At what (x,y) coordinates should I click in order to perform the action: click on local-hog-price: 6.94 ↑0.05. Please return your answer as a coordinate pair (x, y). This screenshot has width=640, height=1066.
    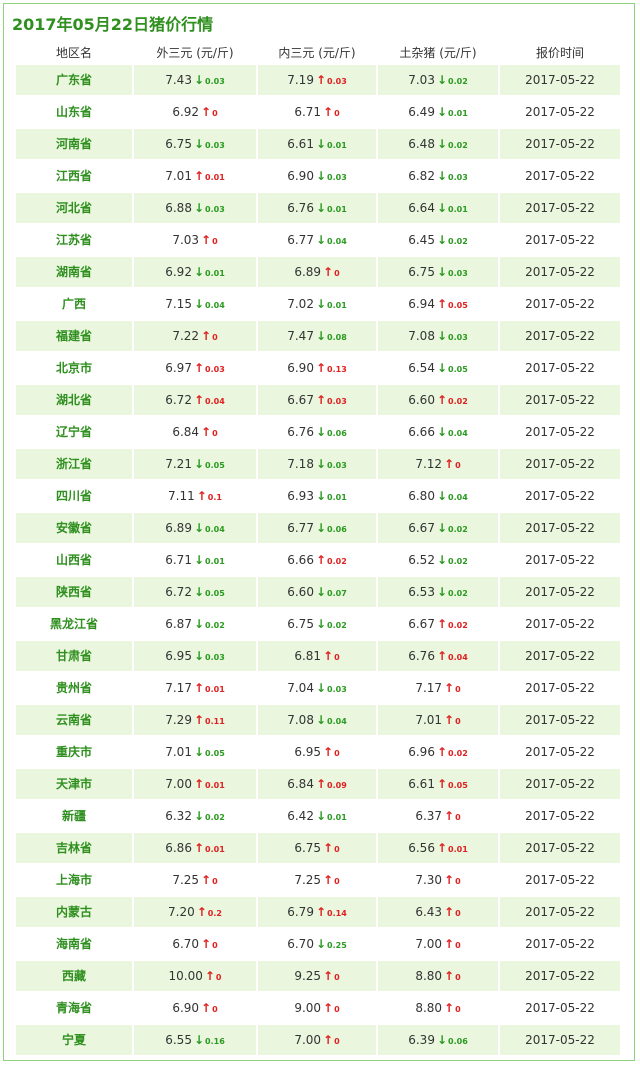
    Looking at the image, I should click on (438, 304).